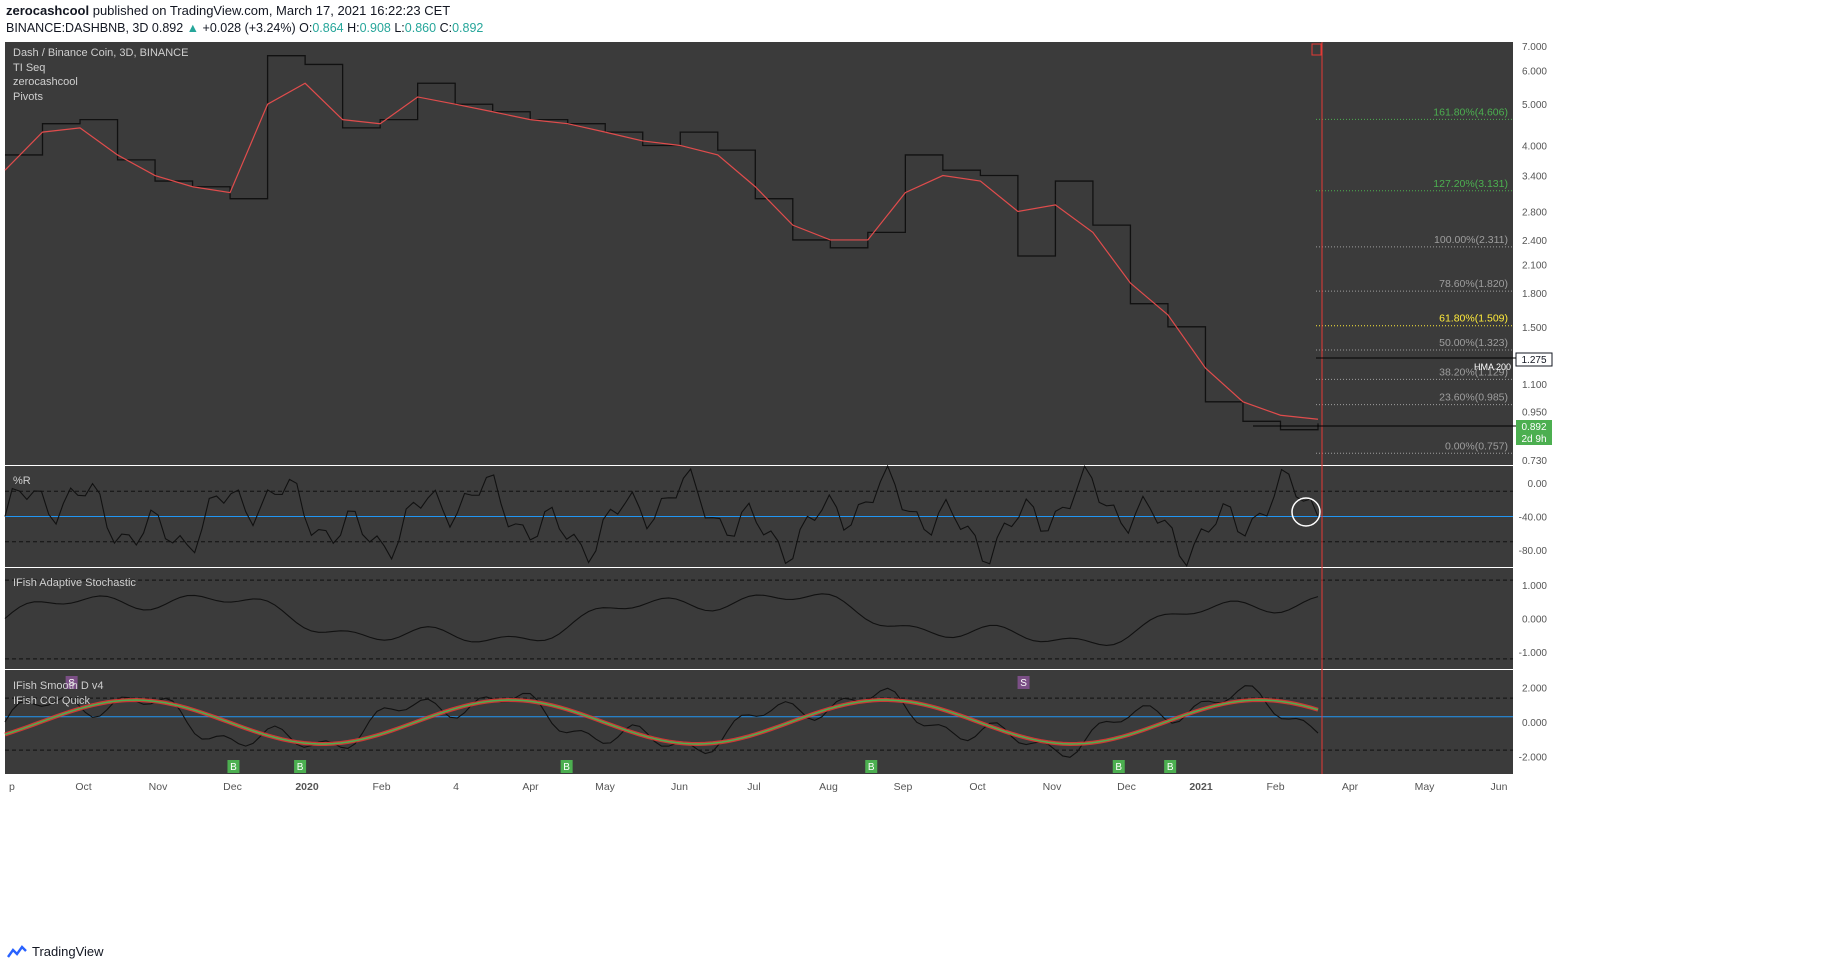 Image resolution: width=1828 pixels, height=968 pixels. What do you see at coordinates (679, 787) in the screenshot?
I see `time-tick-9: Jun` at bounding box center [679, 787].